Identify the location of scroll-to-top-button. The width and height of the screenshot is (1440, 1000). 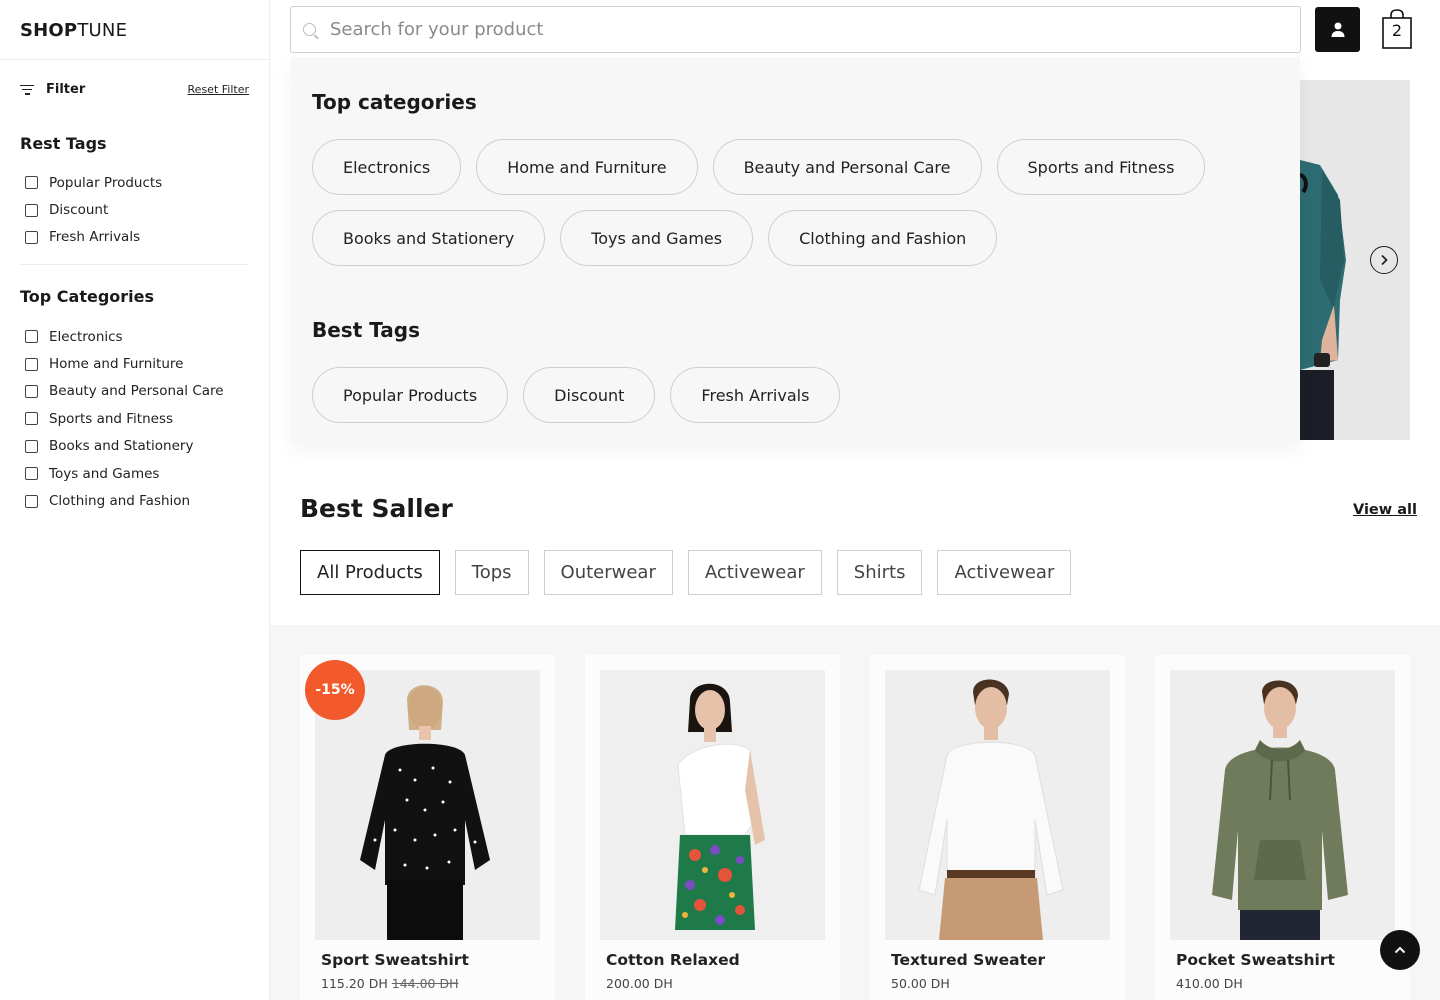
(1400, 950).